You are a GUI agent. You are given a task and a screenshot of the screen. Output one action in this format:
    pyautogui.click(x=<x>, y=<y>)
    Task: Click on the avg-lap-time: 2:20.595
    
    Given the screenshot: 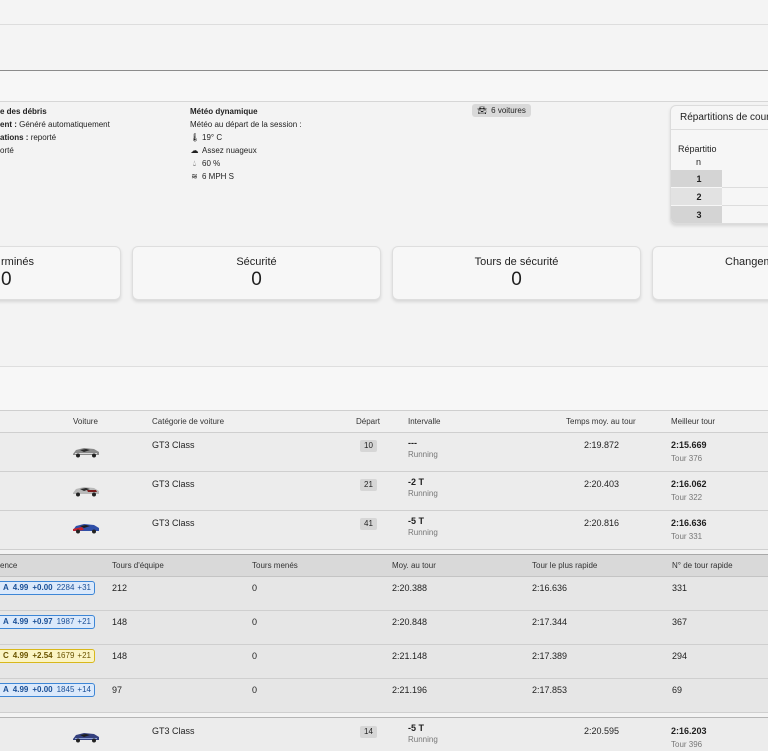 What is the action you would take?
    pyautogui.click(x=602, y=731)
    